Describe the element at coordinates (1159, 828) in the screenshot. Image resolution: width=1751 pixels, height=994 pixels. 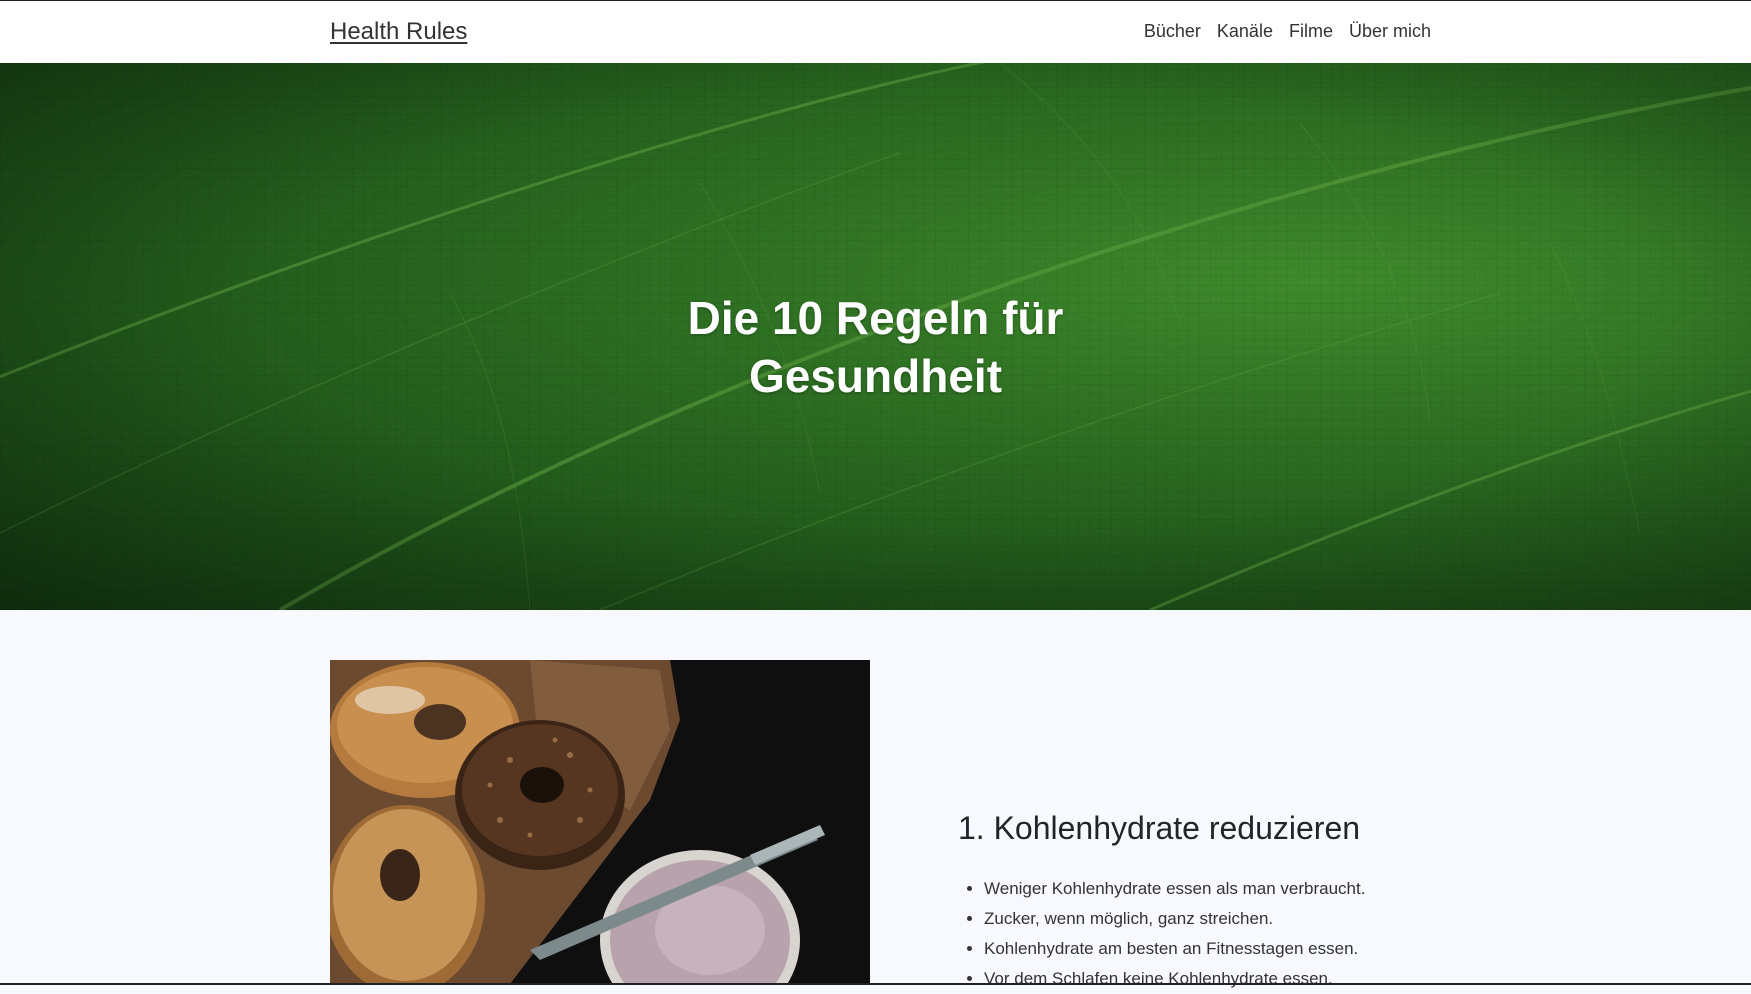
I see `rule-heading: 1. Kohlenhydrate reduzieren` at that location.